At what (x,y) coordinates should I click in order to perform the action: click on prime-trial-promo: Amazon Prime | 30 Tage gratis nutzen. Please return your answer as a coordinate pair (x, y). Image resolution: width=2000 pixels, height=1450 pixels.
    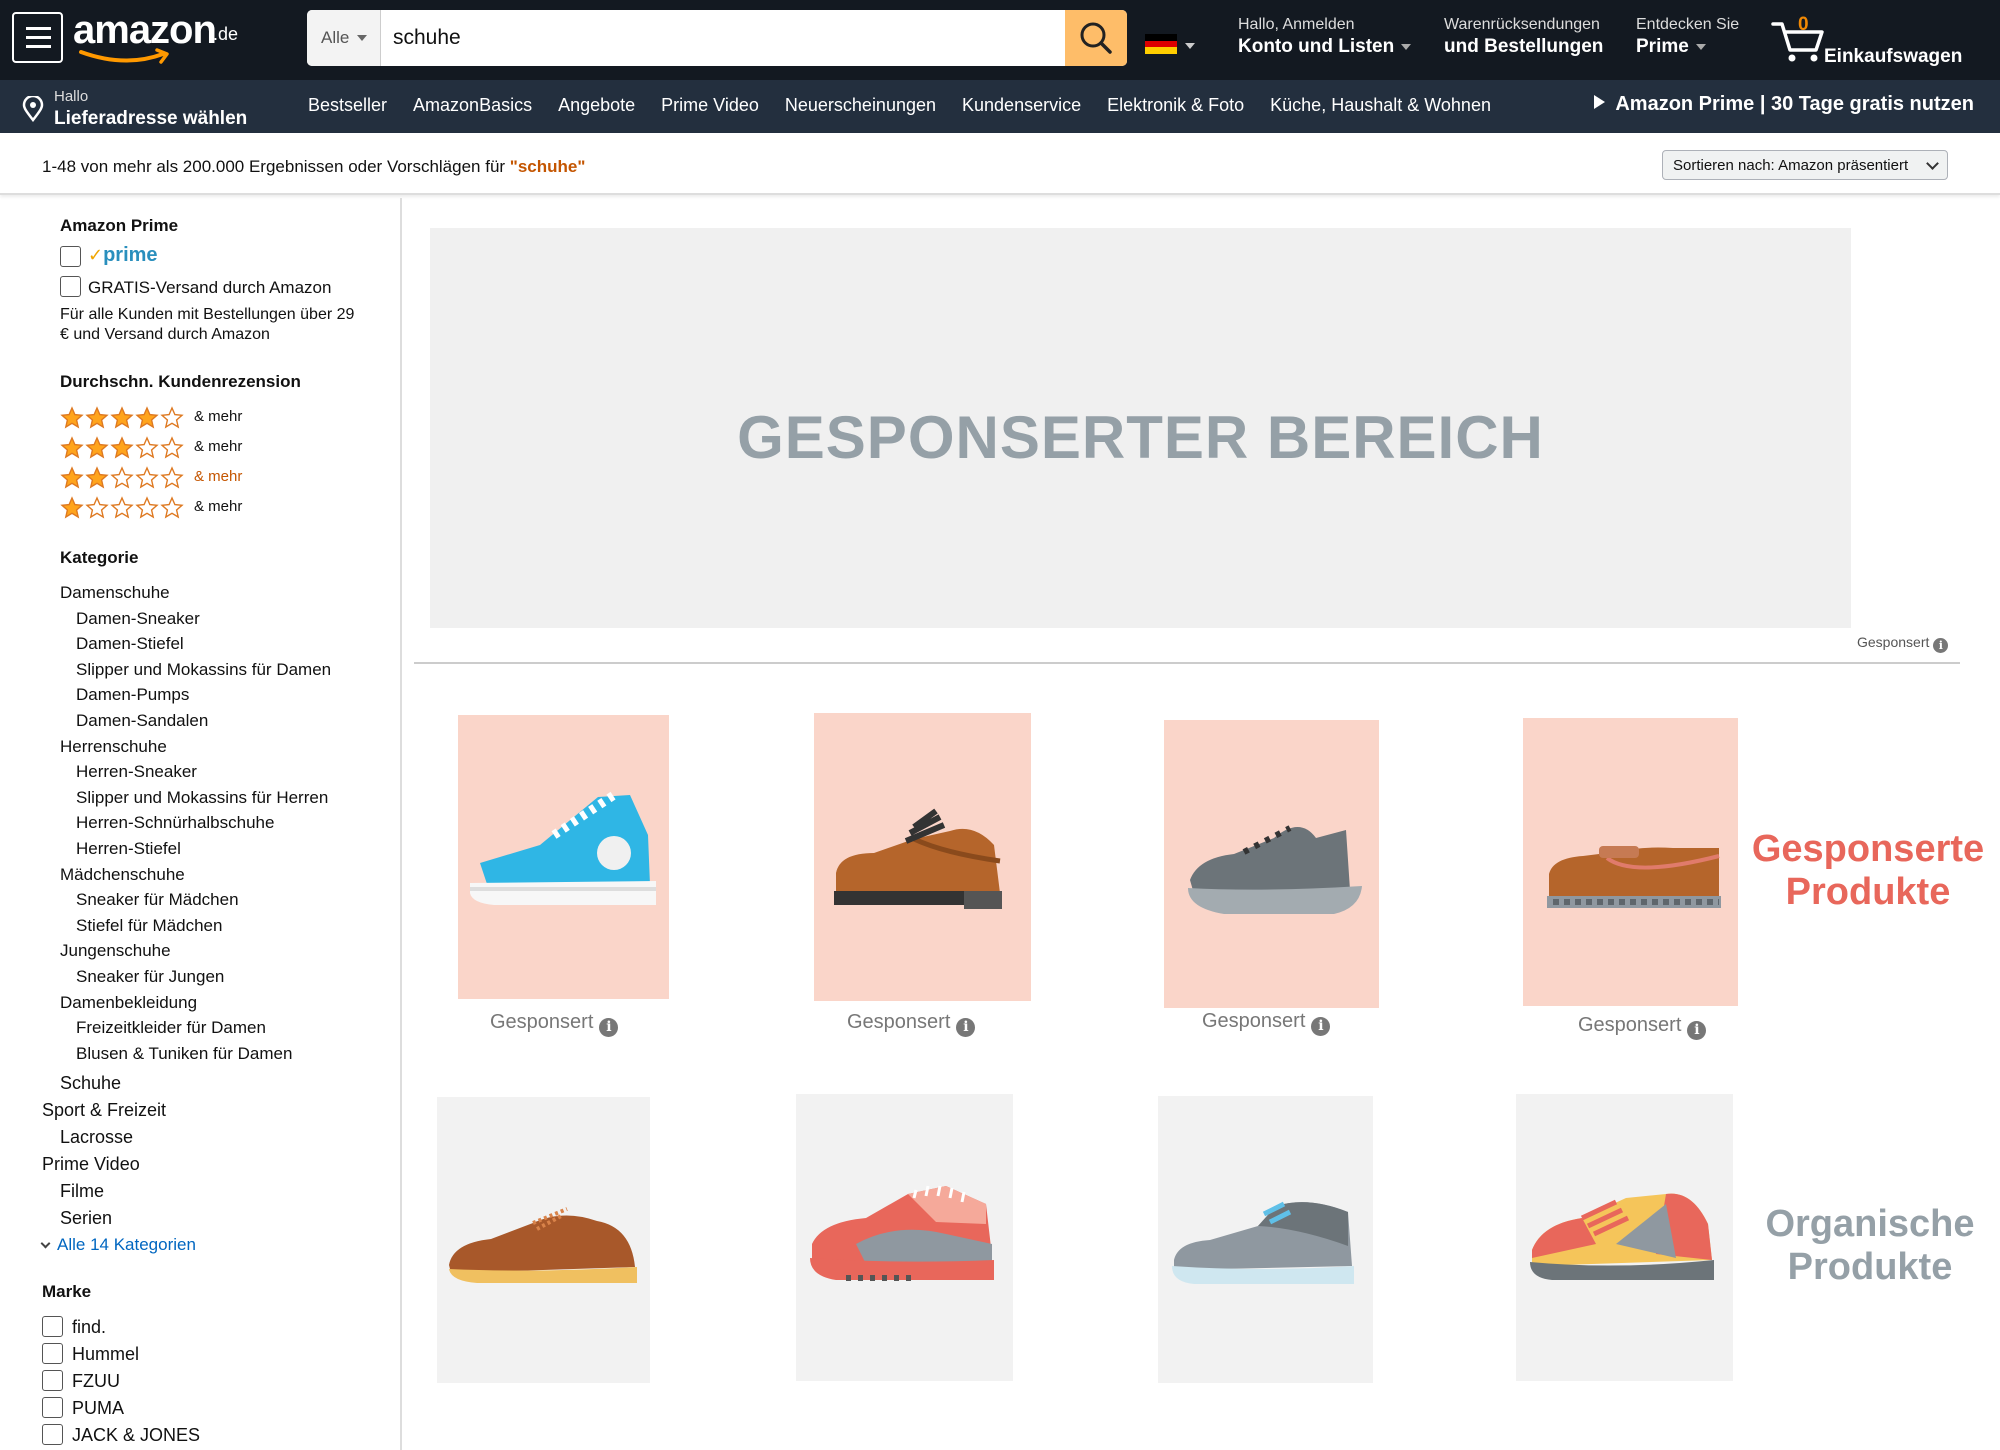
    Looking at the image, I should click on (1784, 104).